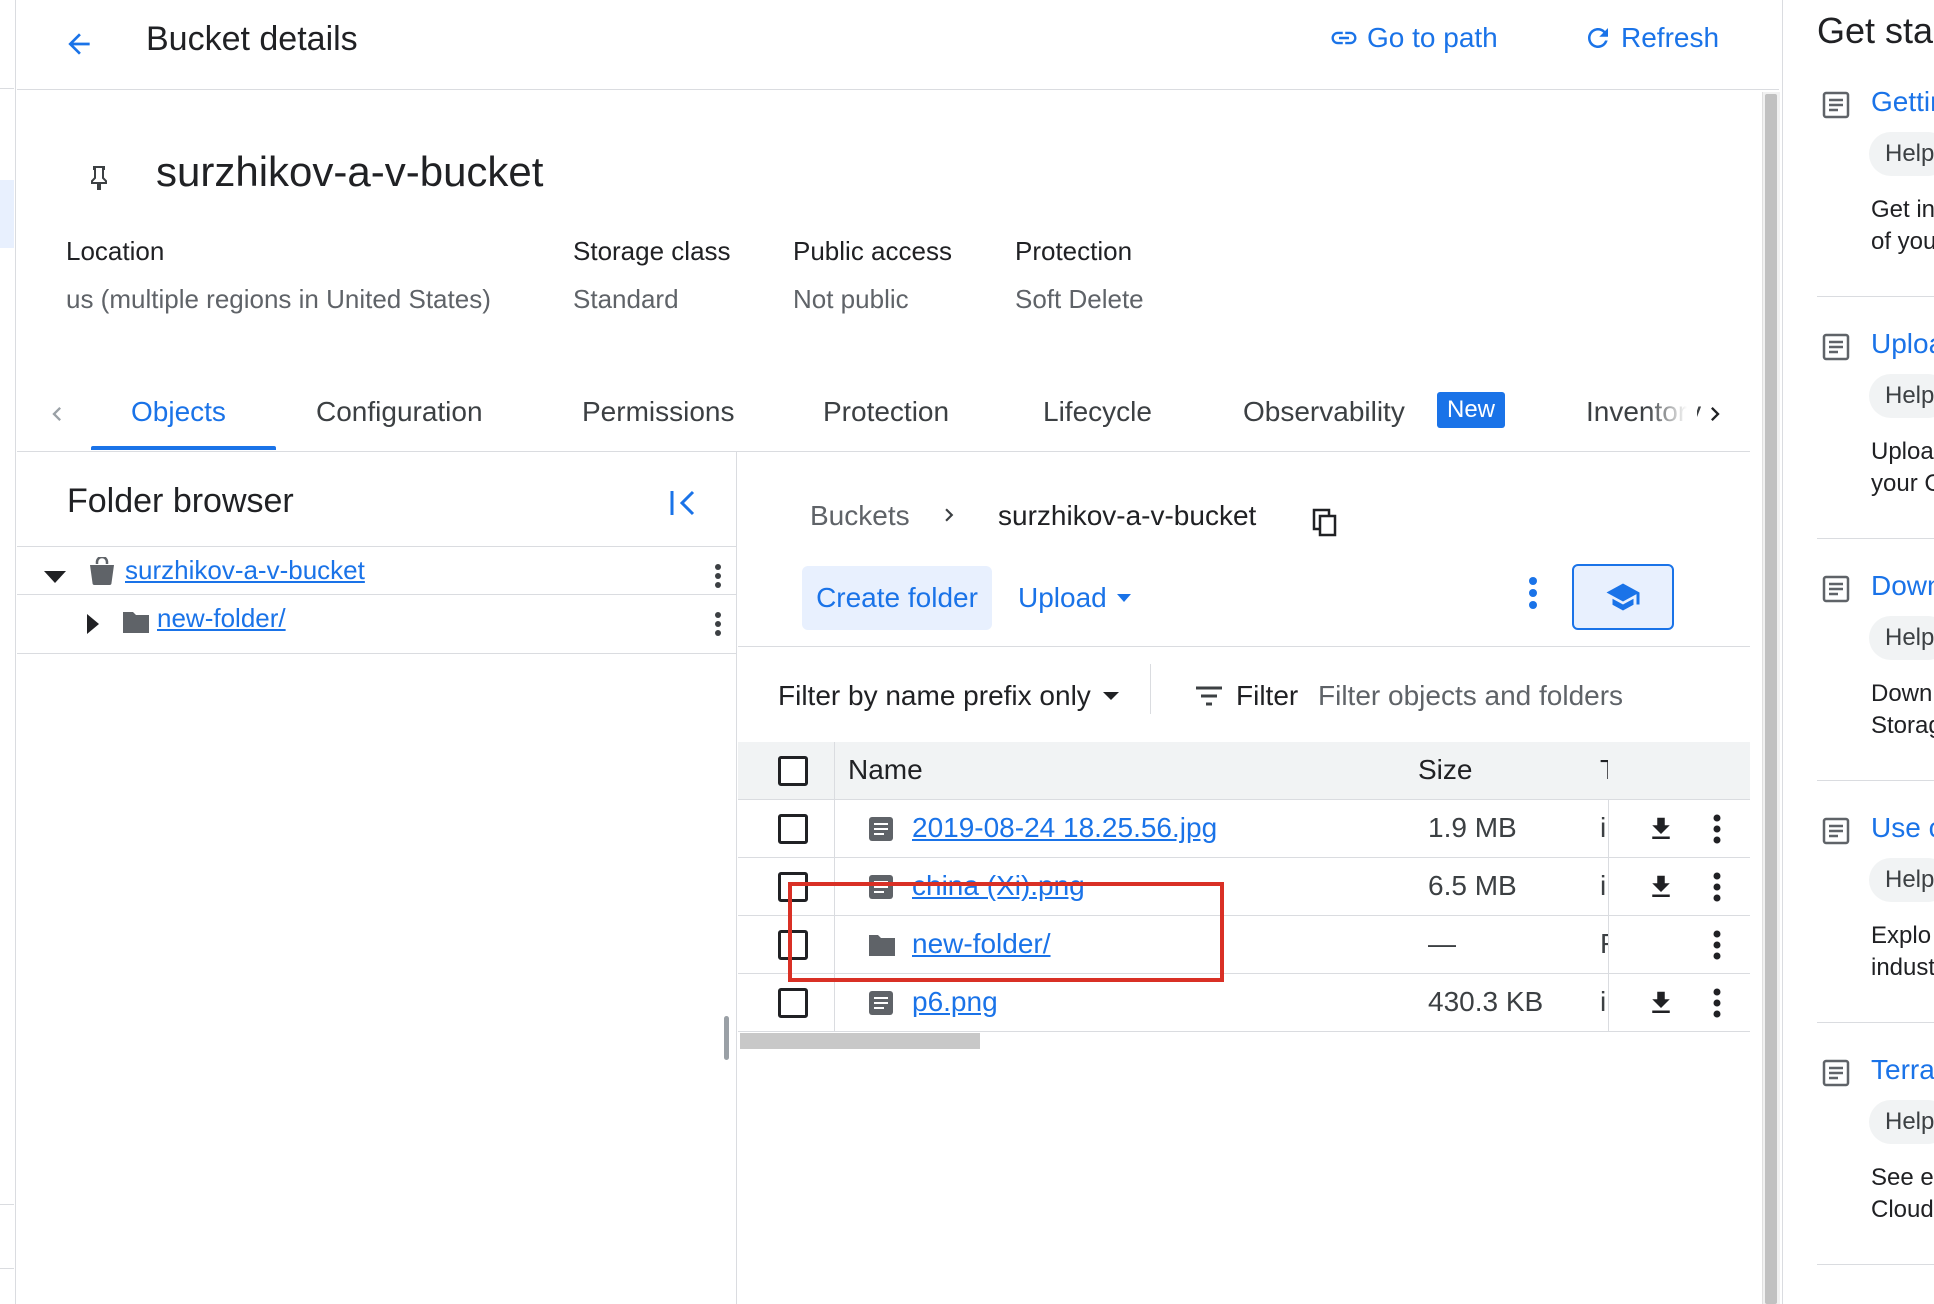 The image size is (1934, 1304). Describe the element at coordinates (1603, 827) in the screenshot. I see `object-type: i` at that location.